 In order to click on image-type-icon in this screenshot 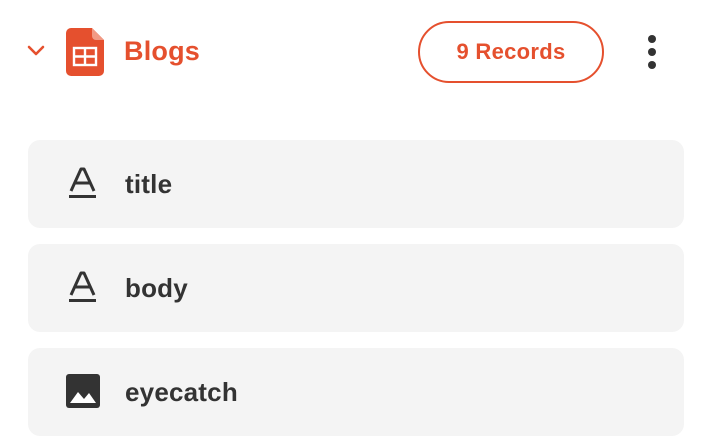, I will do `click(83, 392)`.